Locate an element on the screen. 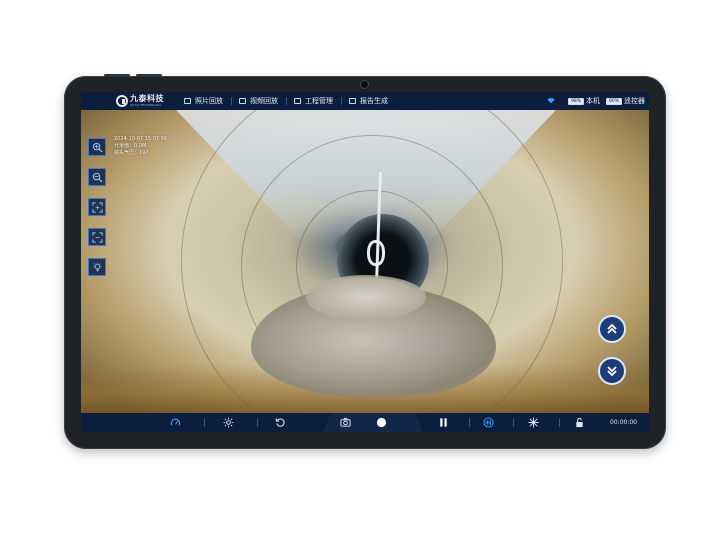  nav-label: 报告生成 is located at coordinates (374, 101).